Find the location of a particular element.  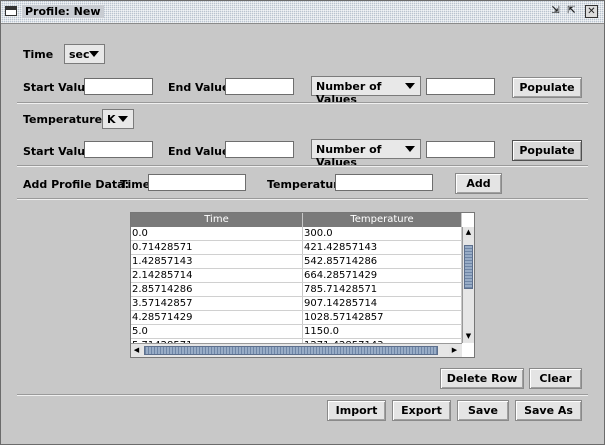

title-bar: Profile: New ⇲ ⇱ ✕ is located at coordinates (302, 12).